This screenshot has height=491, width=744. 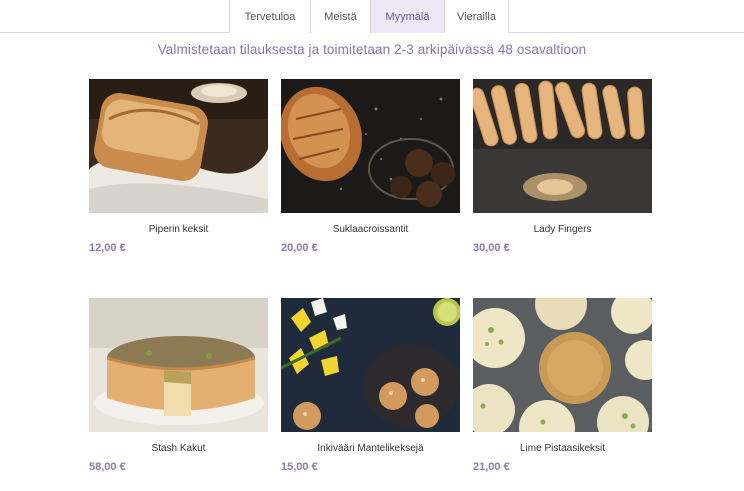 What do you see at coordinates (299, 467) in the screenshot?
I see `product-price: 15,00 €` at bounding box center [299, 467].